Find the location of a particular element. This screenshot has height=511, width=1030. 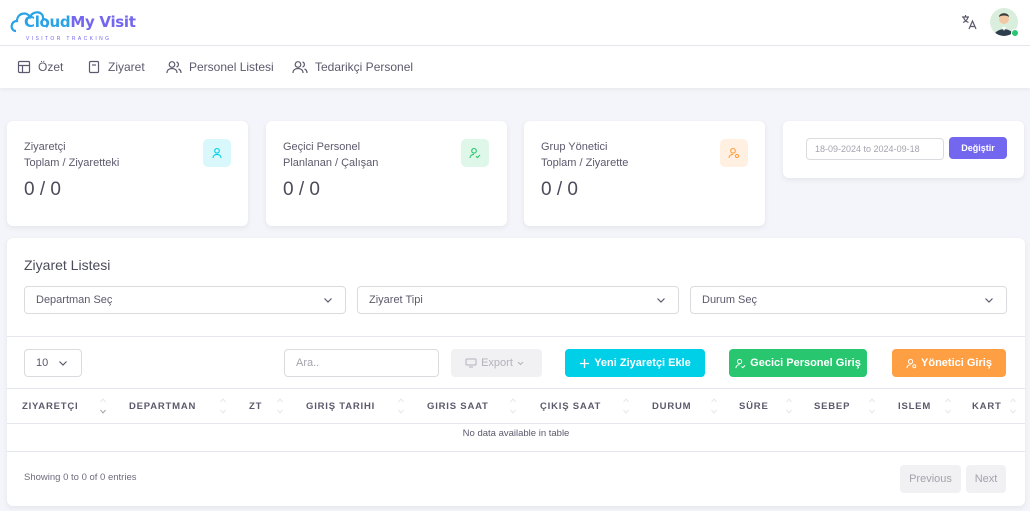

previous-page-button: Previous is located at coordinates (930, 479).